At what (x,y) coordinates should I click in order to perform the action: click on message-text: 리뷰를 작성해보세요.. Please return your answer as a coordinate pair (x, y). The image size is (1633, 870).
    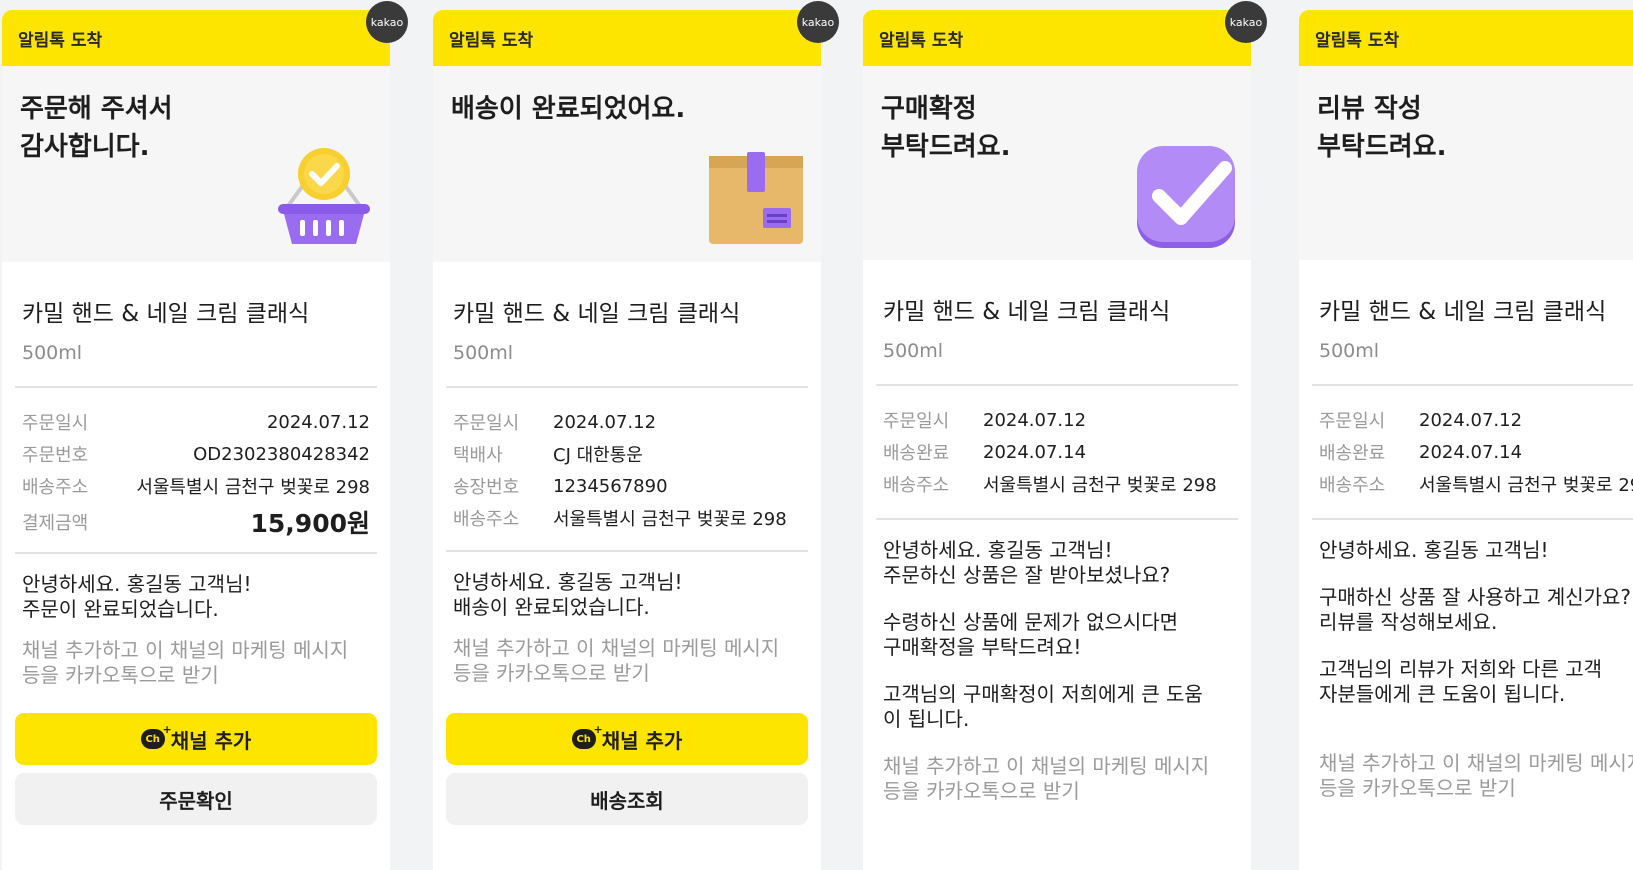
    Looking at the image, I should click on (1408, 622).